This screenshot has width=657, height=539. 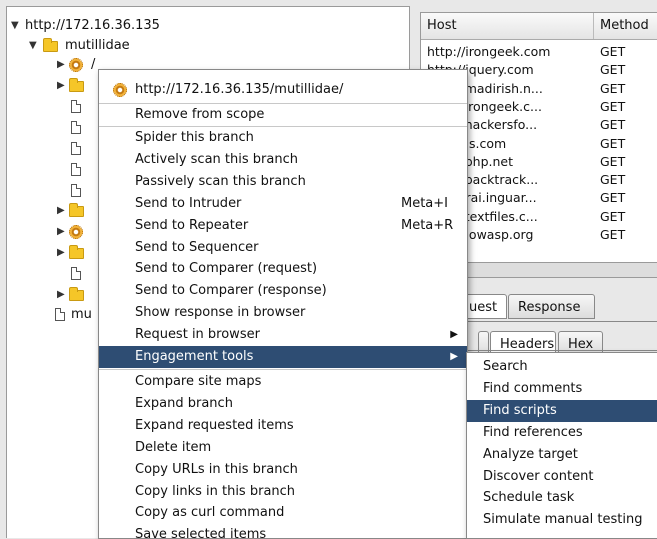 I want to click on submenu-item-search: Search, so click(x=562, y=367).